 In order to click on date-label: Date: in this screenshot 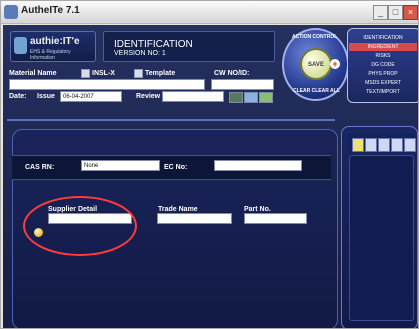, I will do `click(18, 96)`.